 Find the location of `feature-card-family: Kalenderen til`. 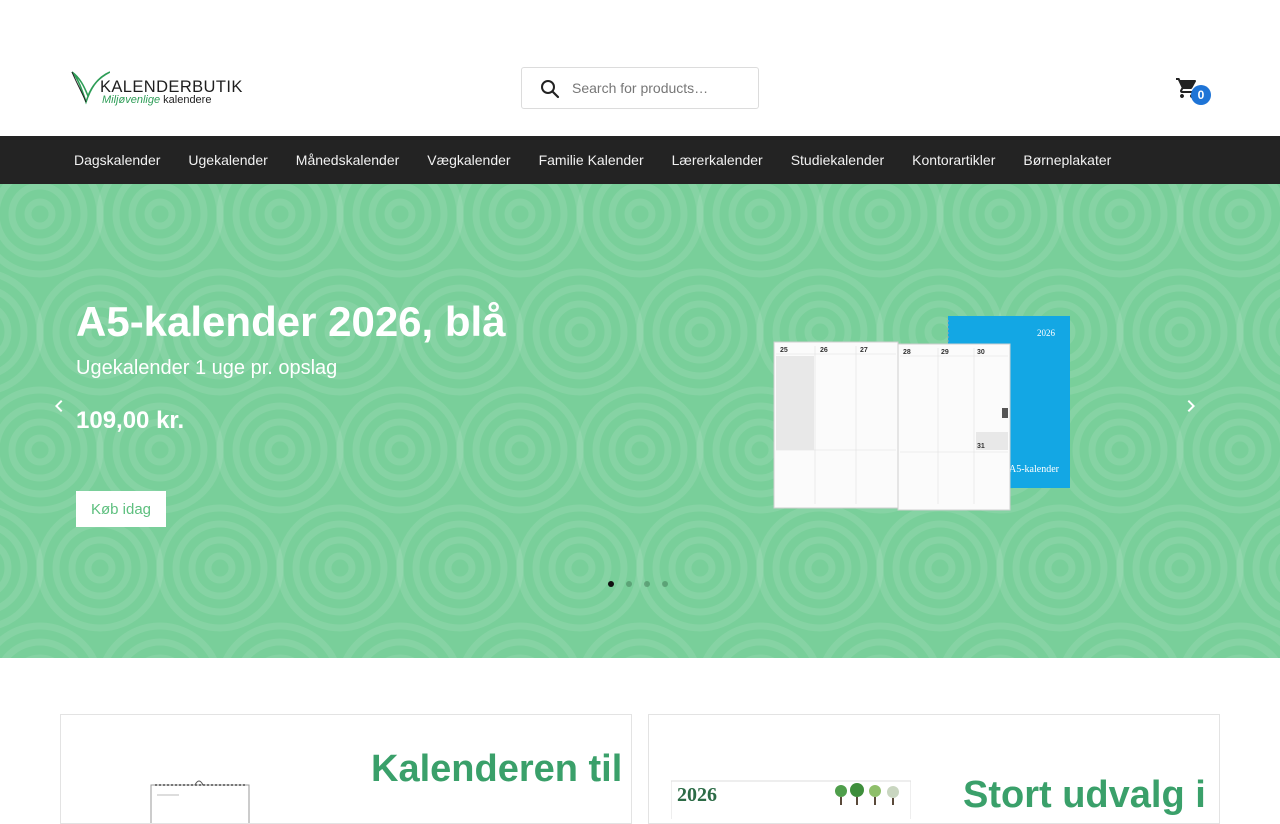

feature-card-family: Kalenderen til is located at coordinates (346, 769).